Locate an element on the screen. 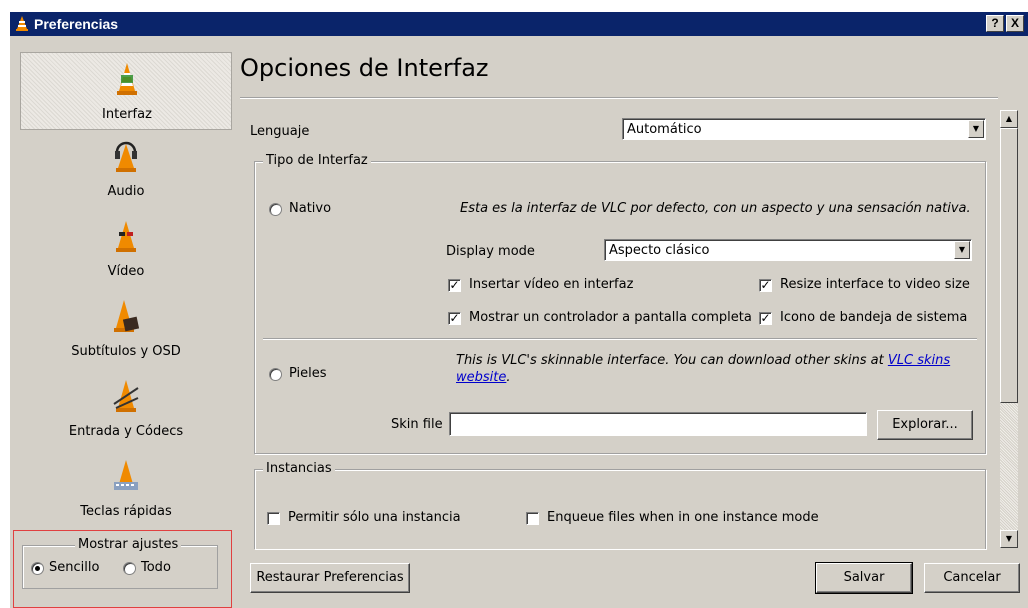 This screenshot has height=608, width=1028. sidebar-item-audio: Audio is located at coordinates (126, 169).